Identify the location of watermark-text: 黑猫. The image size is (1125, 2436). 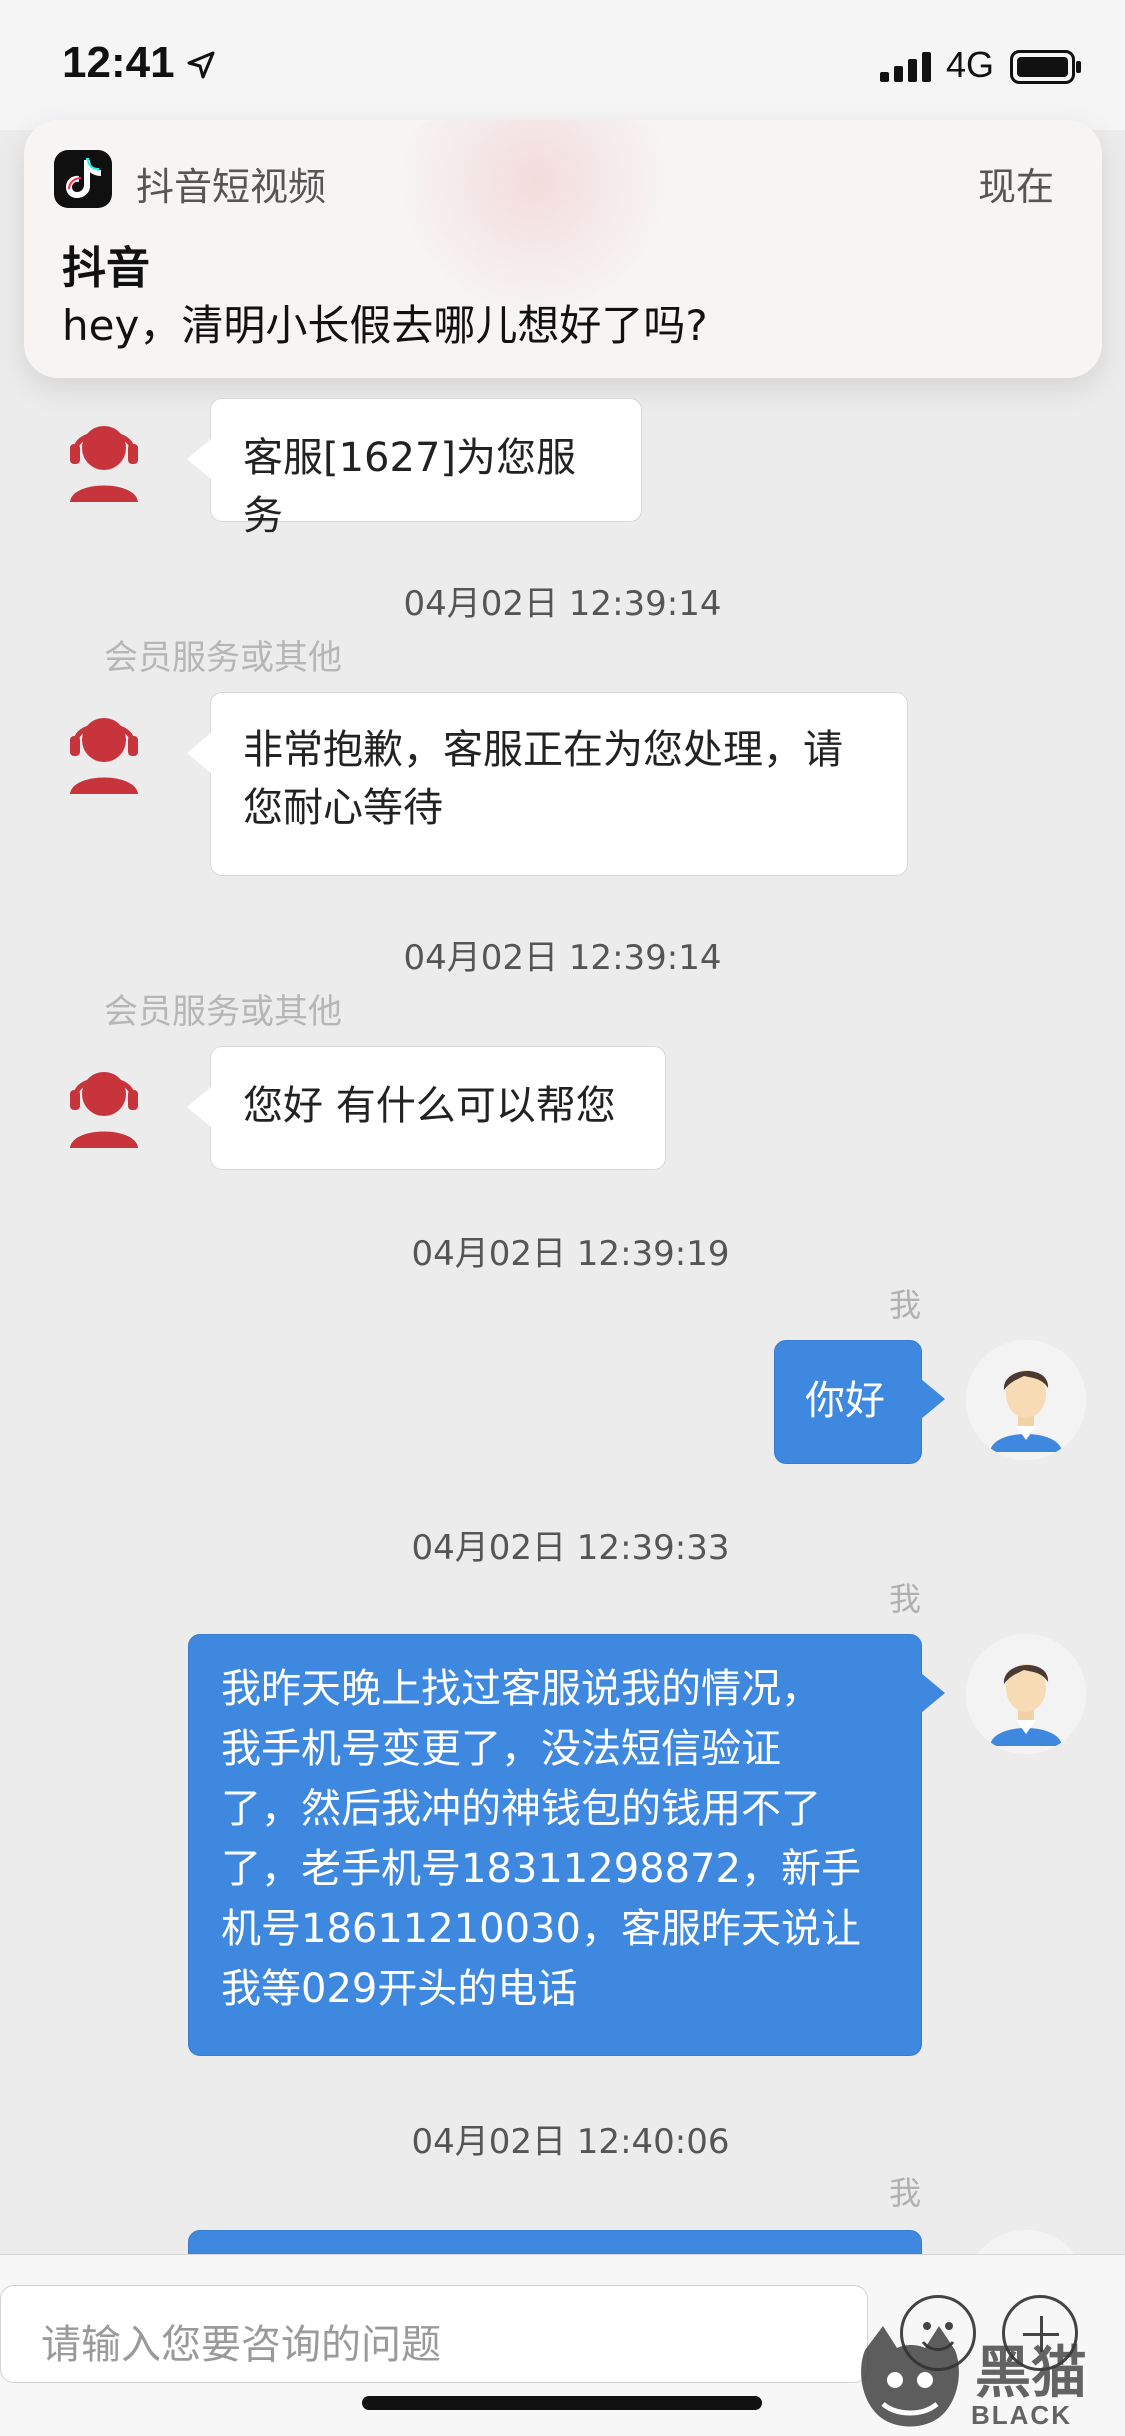
(1031, 2373).